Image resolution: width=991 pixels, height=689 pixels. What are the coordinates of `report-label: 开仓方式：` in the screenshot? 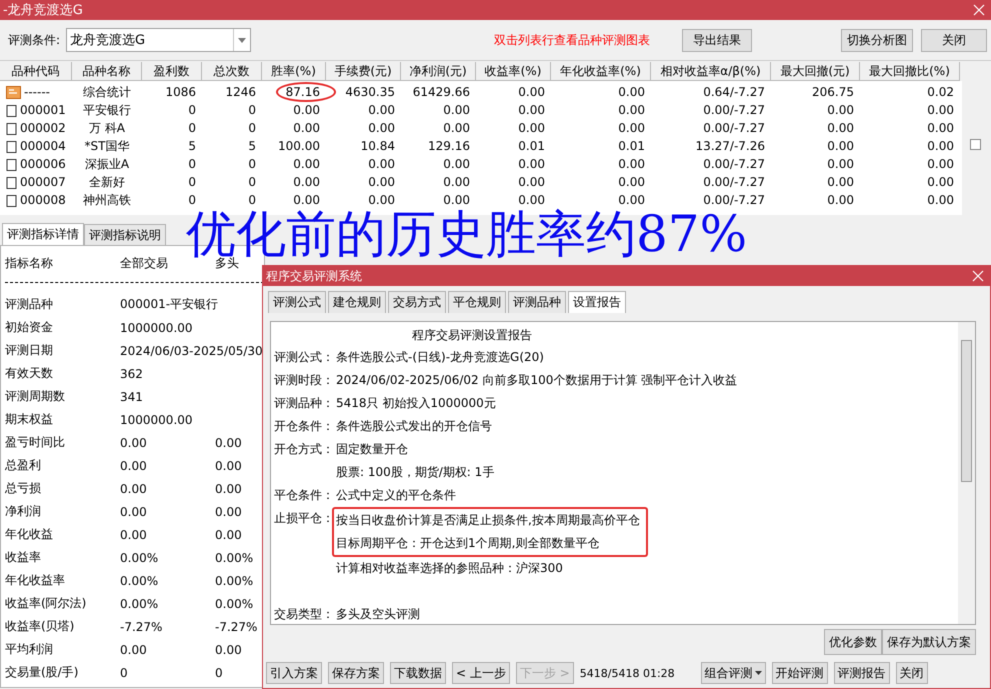 It's located at (304, 449).